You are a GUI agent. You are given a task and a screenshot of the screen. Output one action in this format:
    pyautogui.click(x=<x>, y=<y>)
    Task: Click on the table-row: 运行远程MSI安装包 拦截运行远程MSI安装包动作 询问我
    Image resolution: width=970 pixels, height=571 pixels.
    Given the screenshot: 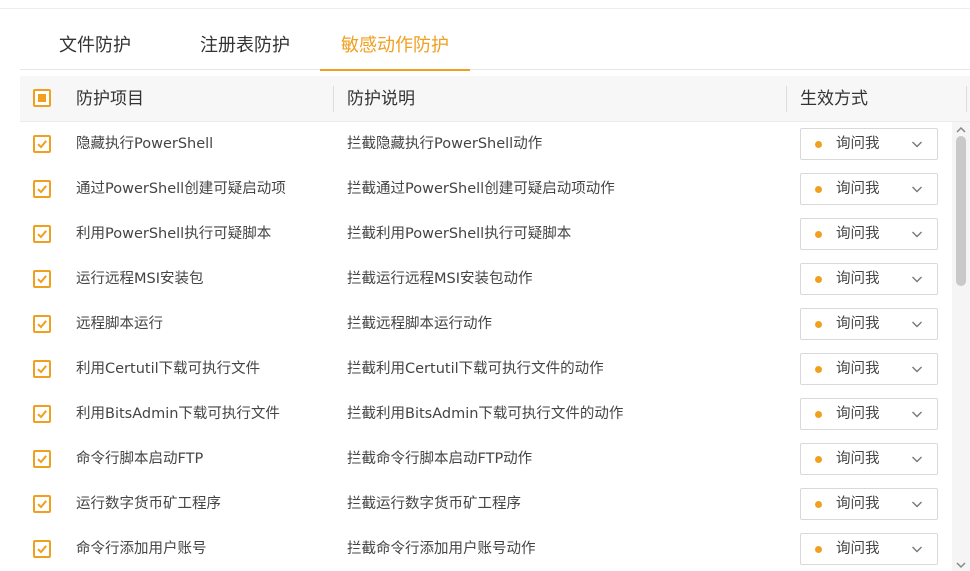 What is the action you would take?
    pyautogui.click(x=486, y=279)
    